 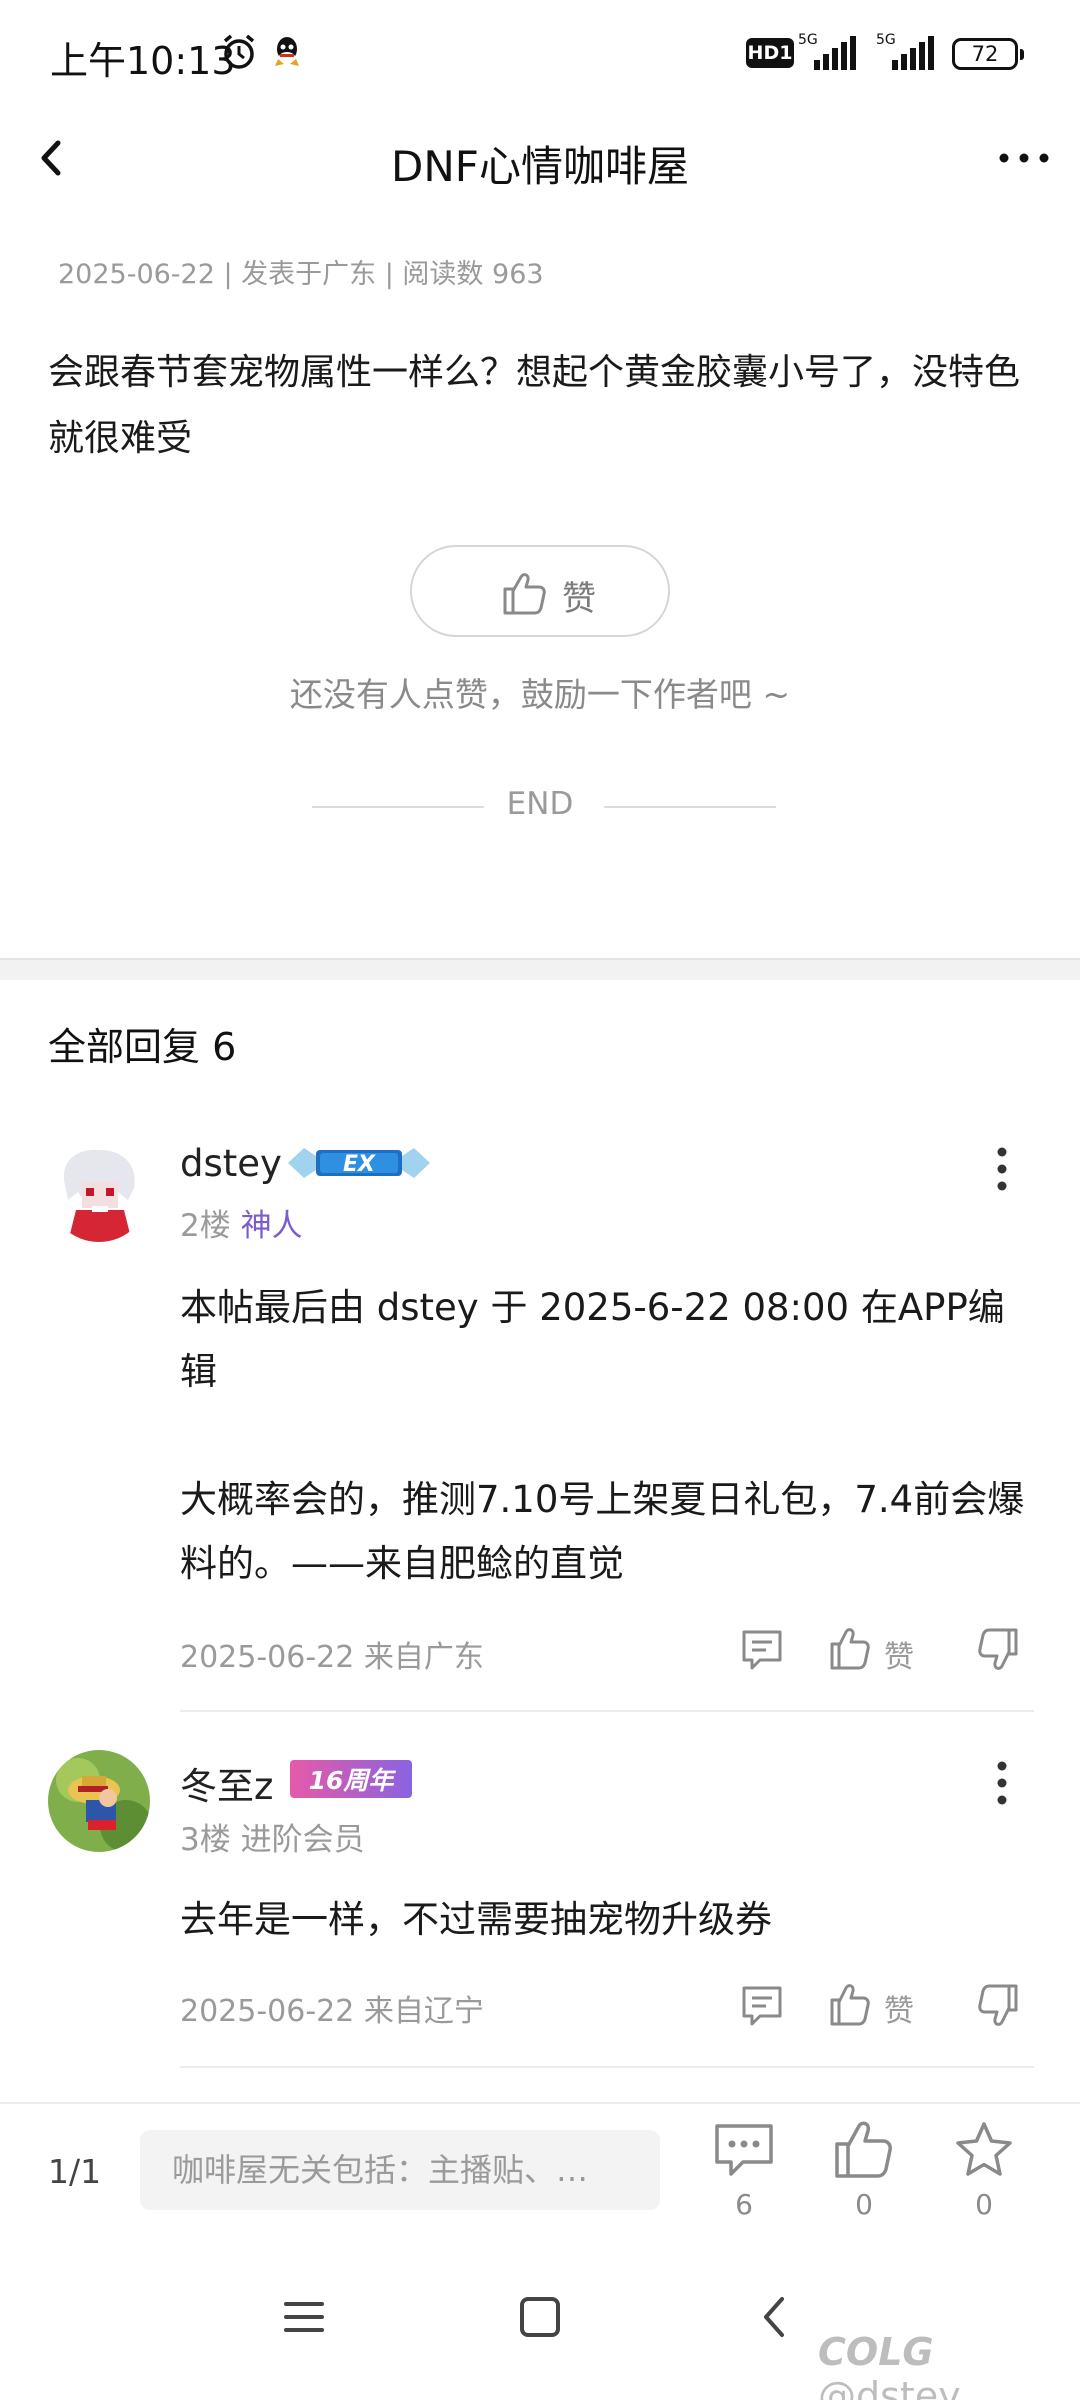 What do you see at coordinates (876, 2352) in the screenshot?
I see `watermark-site: COLG` at bounding box center [876, 2352].